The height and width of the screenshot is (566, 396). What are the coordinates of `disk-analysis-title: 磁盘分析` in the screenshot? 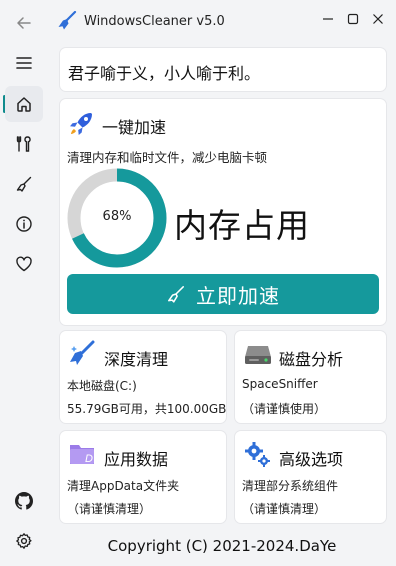 It's located at (311, 359).